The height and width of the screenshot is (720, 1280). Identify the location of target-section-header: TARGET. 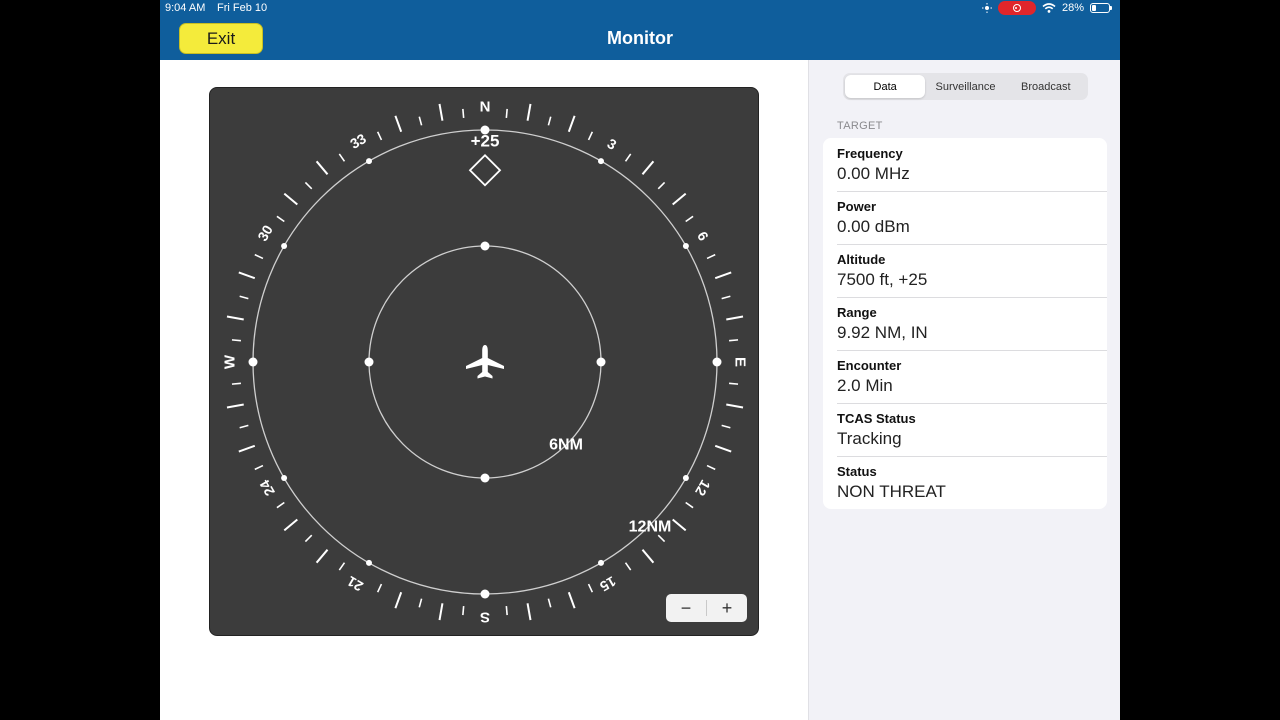
(860, 126).